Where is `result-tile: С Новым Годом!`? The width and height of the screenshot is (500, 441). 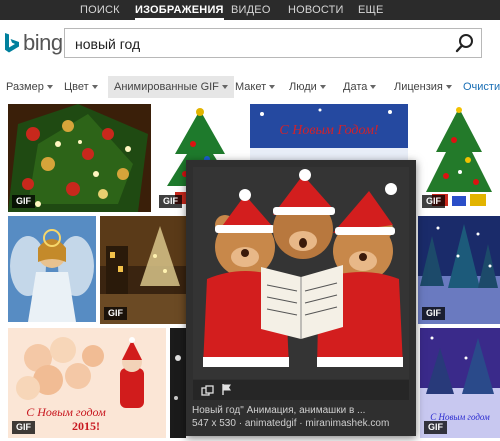
result-tile: С Новым Годом! is located at coordinates (329, 132).